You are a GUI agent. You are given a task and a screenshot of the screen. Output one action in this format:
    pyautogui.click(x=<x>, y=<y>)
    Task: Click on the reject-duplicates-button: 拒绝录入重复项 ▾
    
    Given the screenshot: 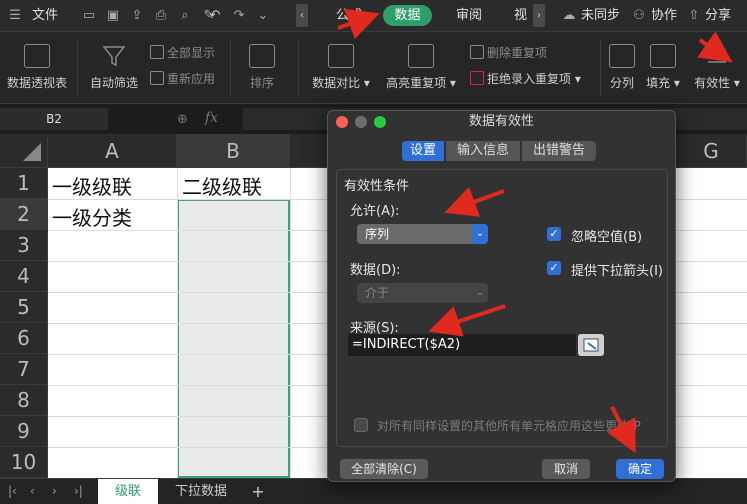 What is the action you would take?
    pyautogui.click(x=525, y=78)
    